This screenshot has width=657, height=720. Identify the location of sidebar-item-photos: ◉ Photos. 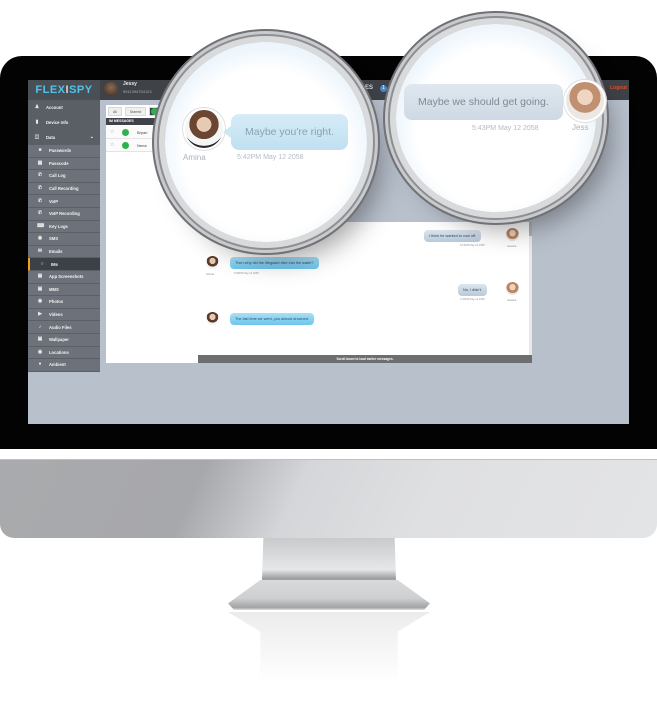
(64, 302).